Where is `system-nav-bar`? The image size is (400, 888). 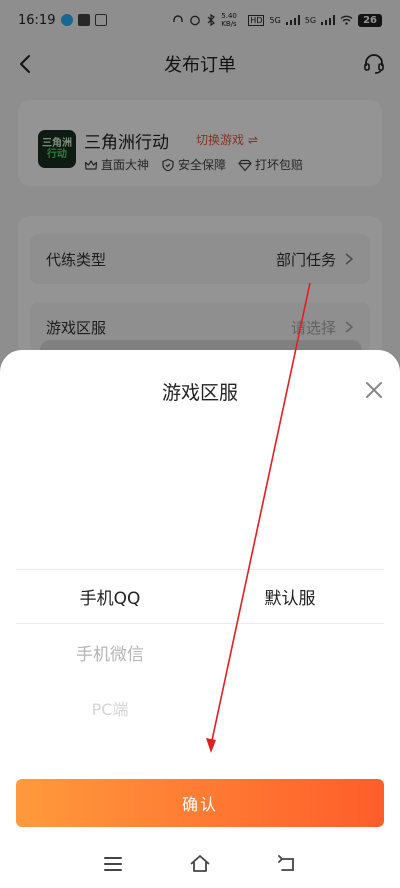
system-nav-bar is located at coordinates (200, 864).